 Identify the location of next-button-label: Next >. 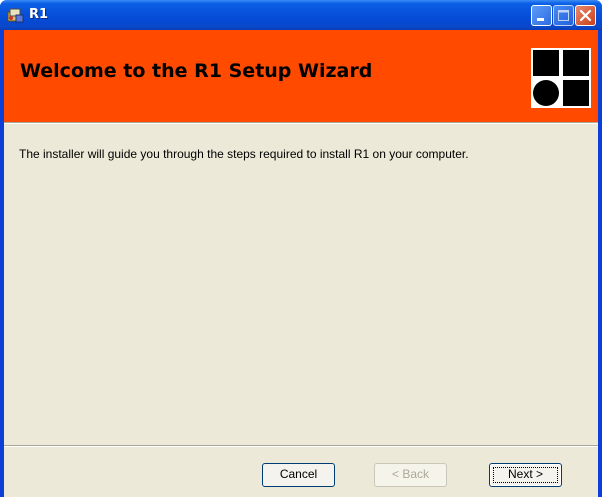
(525, 474).